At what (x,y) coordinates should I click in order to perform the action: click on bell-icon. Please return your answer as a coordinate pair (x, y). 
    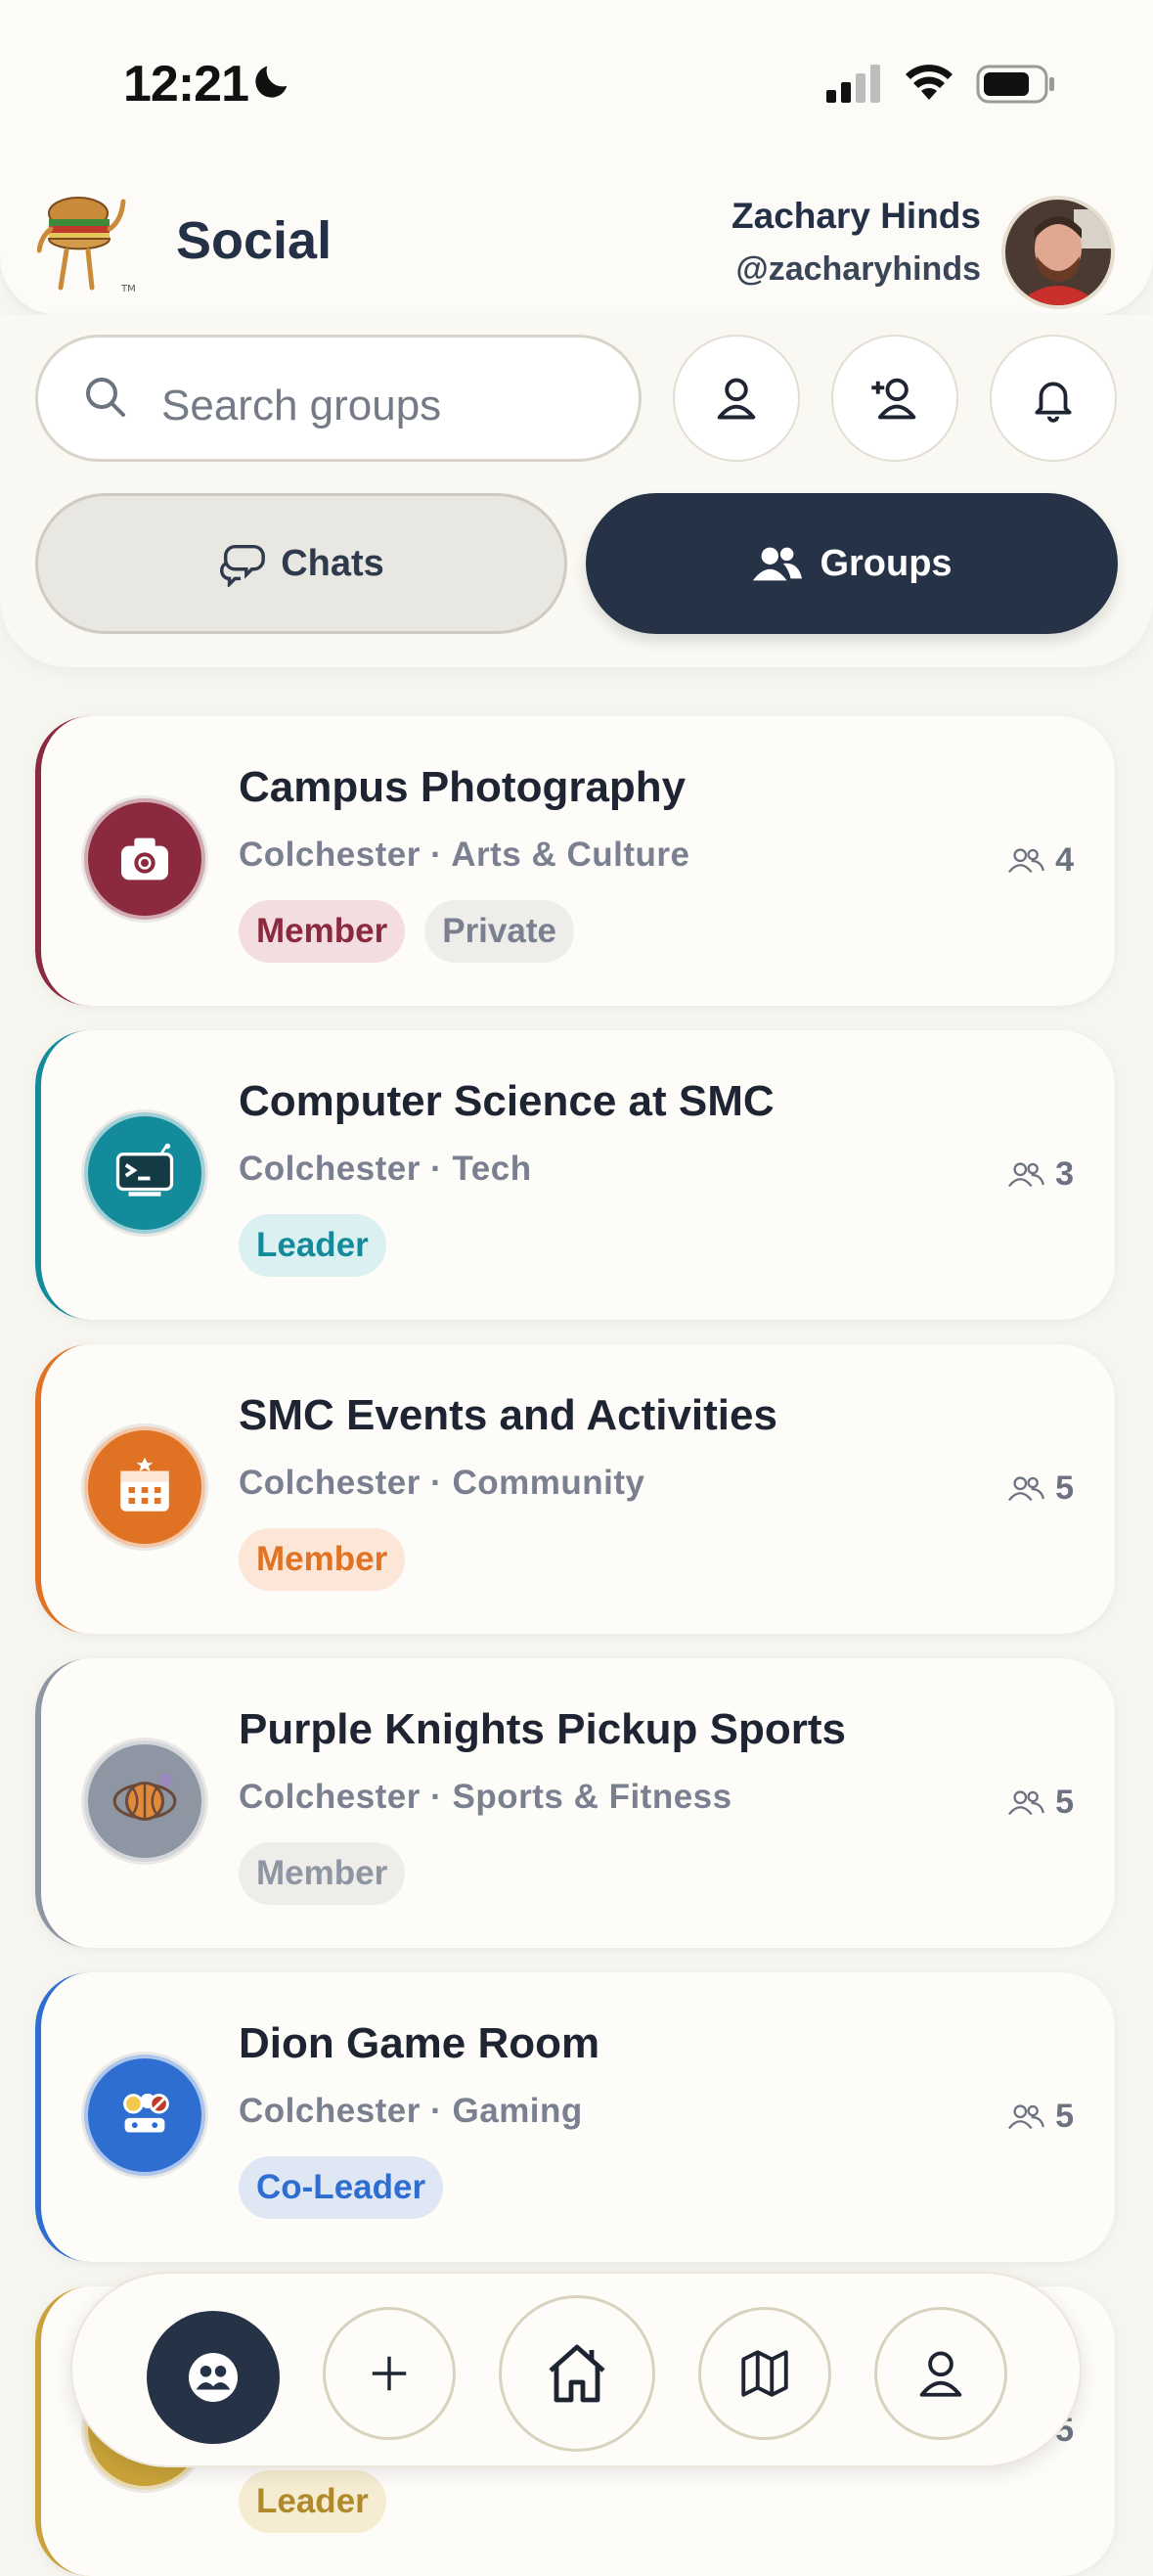
    Looking at the image, I should click on (1053, 402).